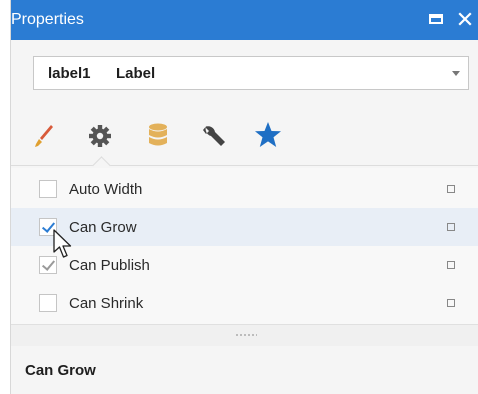 The height and width of the screenshot is (394, 478). I want to click on property-row-can-shrink: Can Shrink, so click(244, 303).